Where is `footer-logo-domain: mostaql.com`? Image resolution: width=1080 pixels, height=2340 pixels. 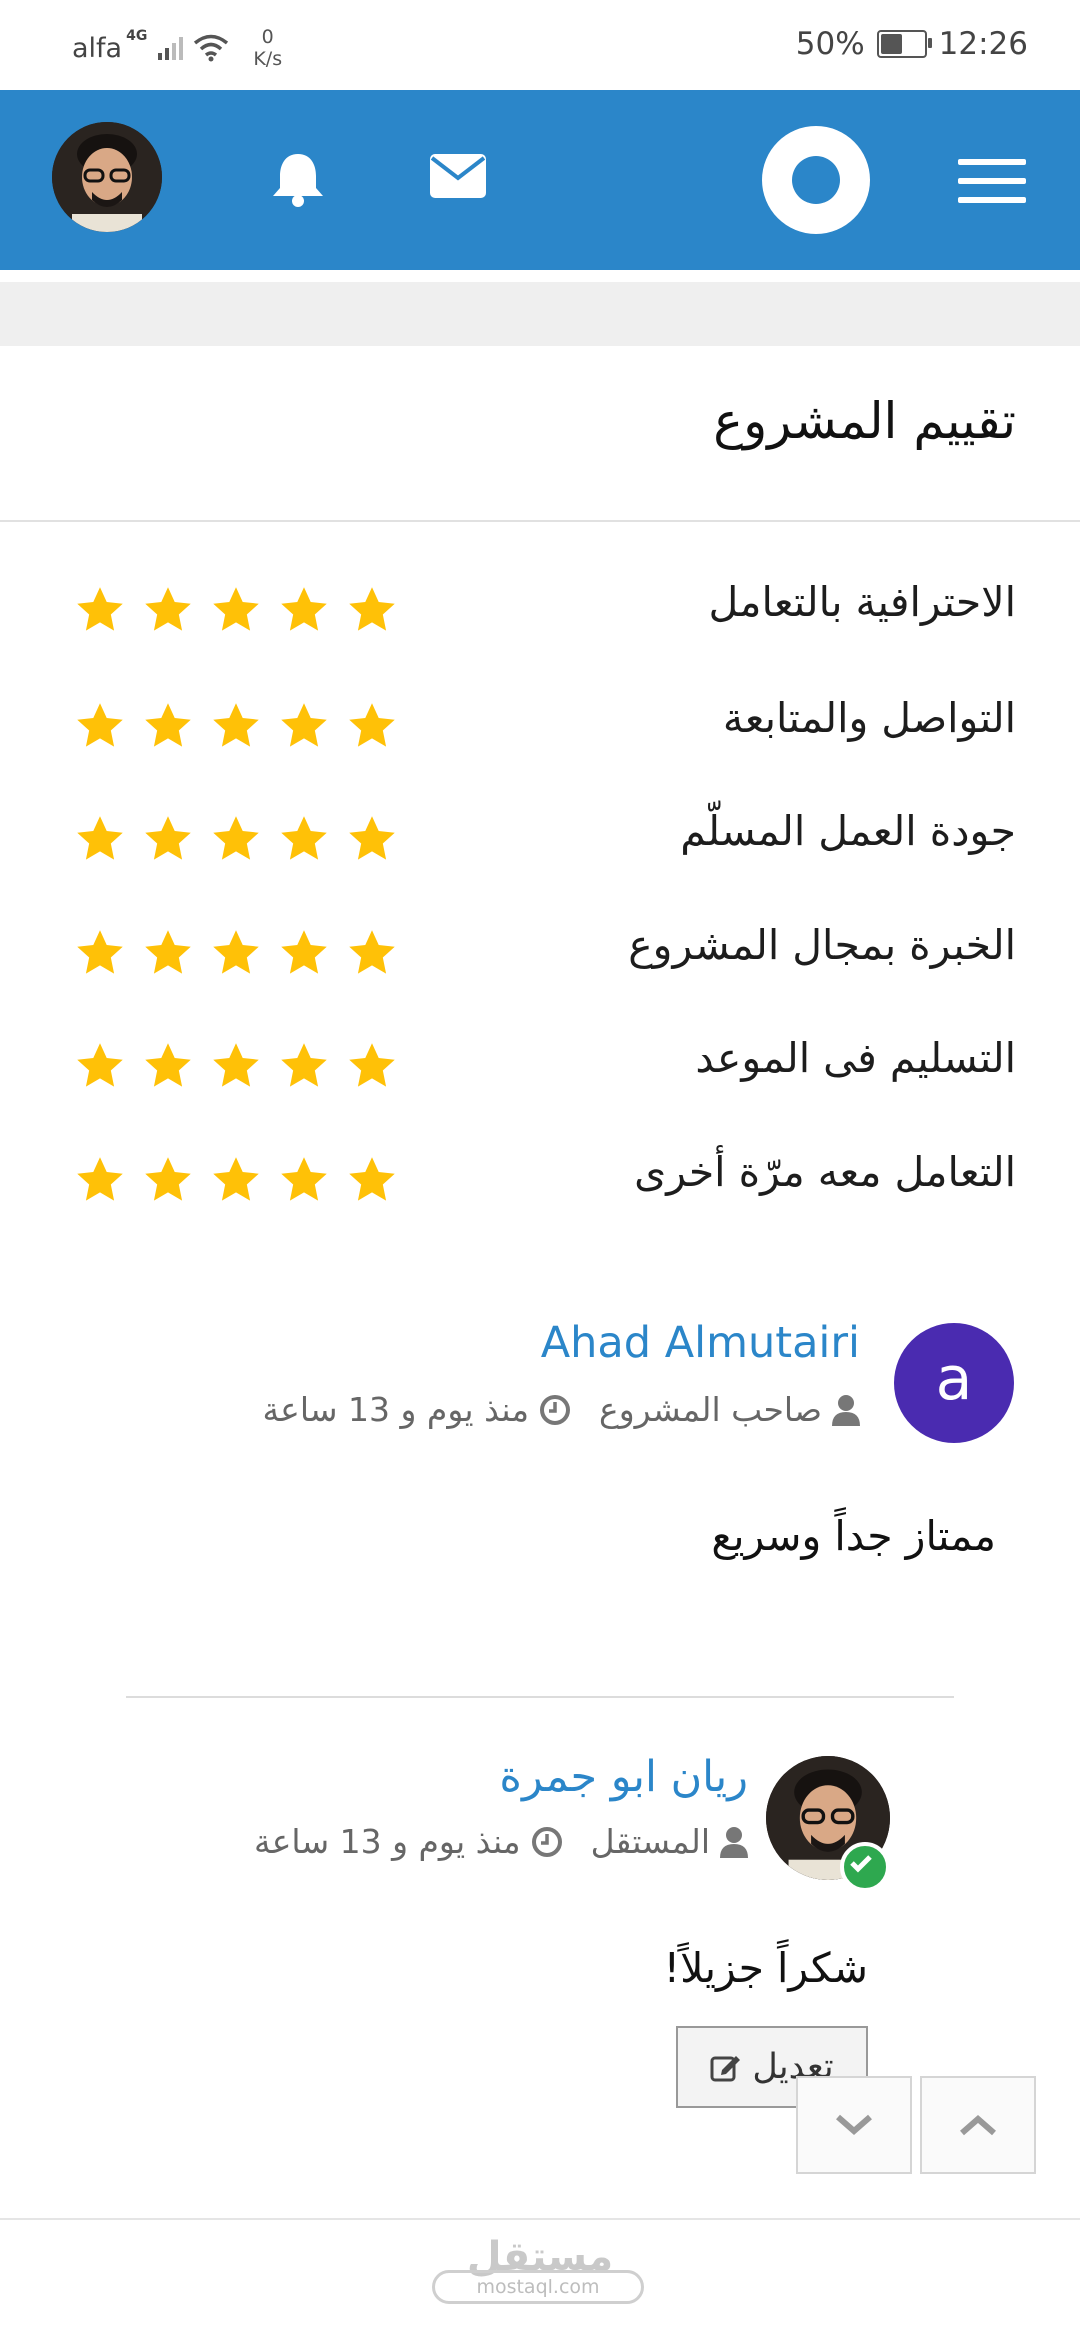
footer-logo-domain: mostaql.com is located at coordinates (538, 2287).